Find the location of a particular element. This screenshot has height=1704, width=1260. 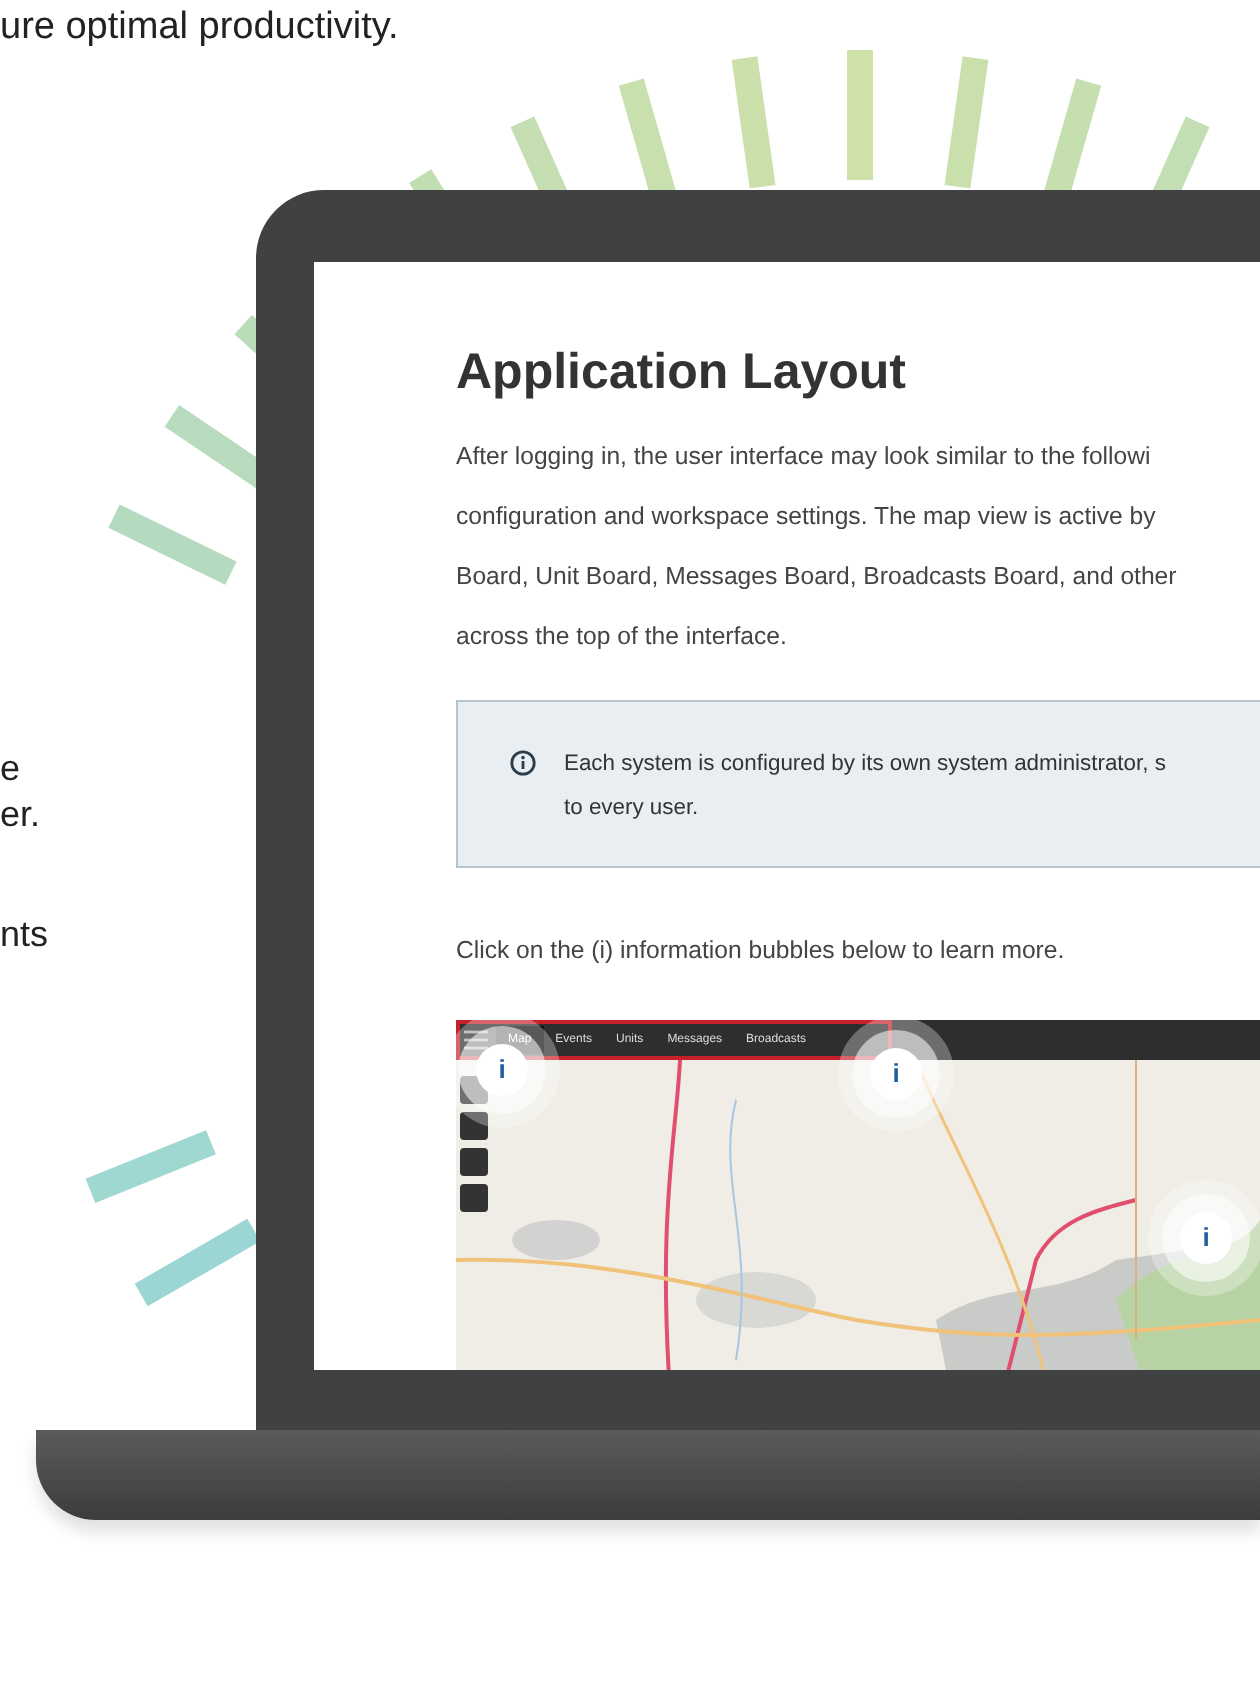

text-fragment: nts is located at coordinates (24, 935).